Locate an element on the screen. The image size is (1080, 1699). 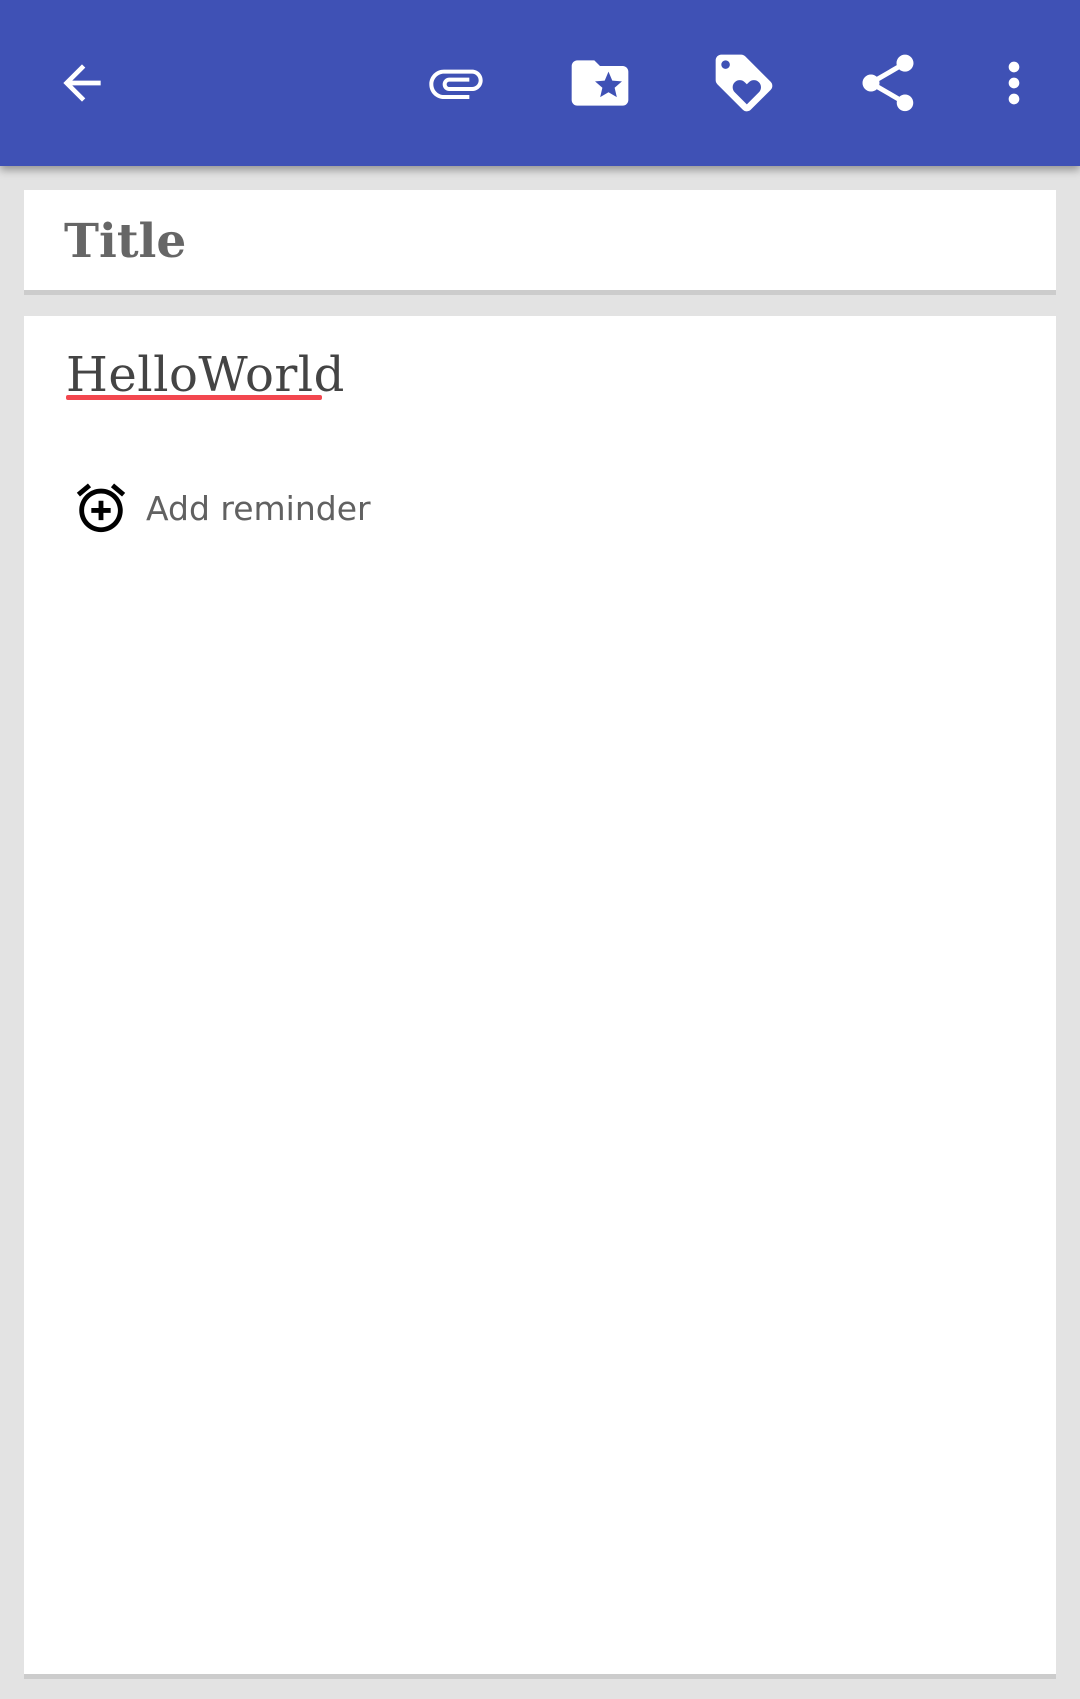
tag-button is located at coordinates (744, 83).